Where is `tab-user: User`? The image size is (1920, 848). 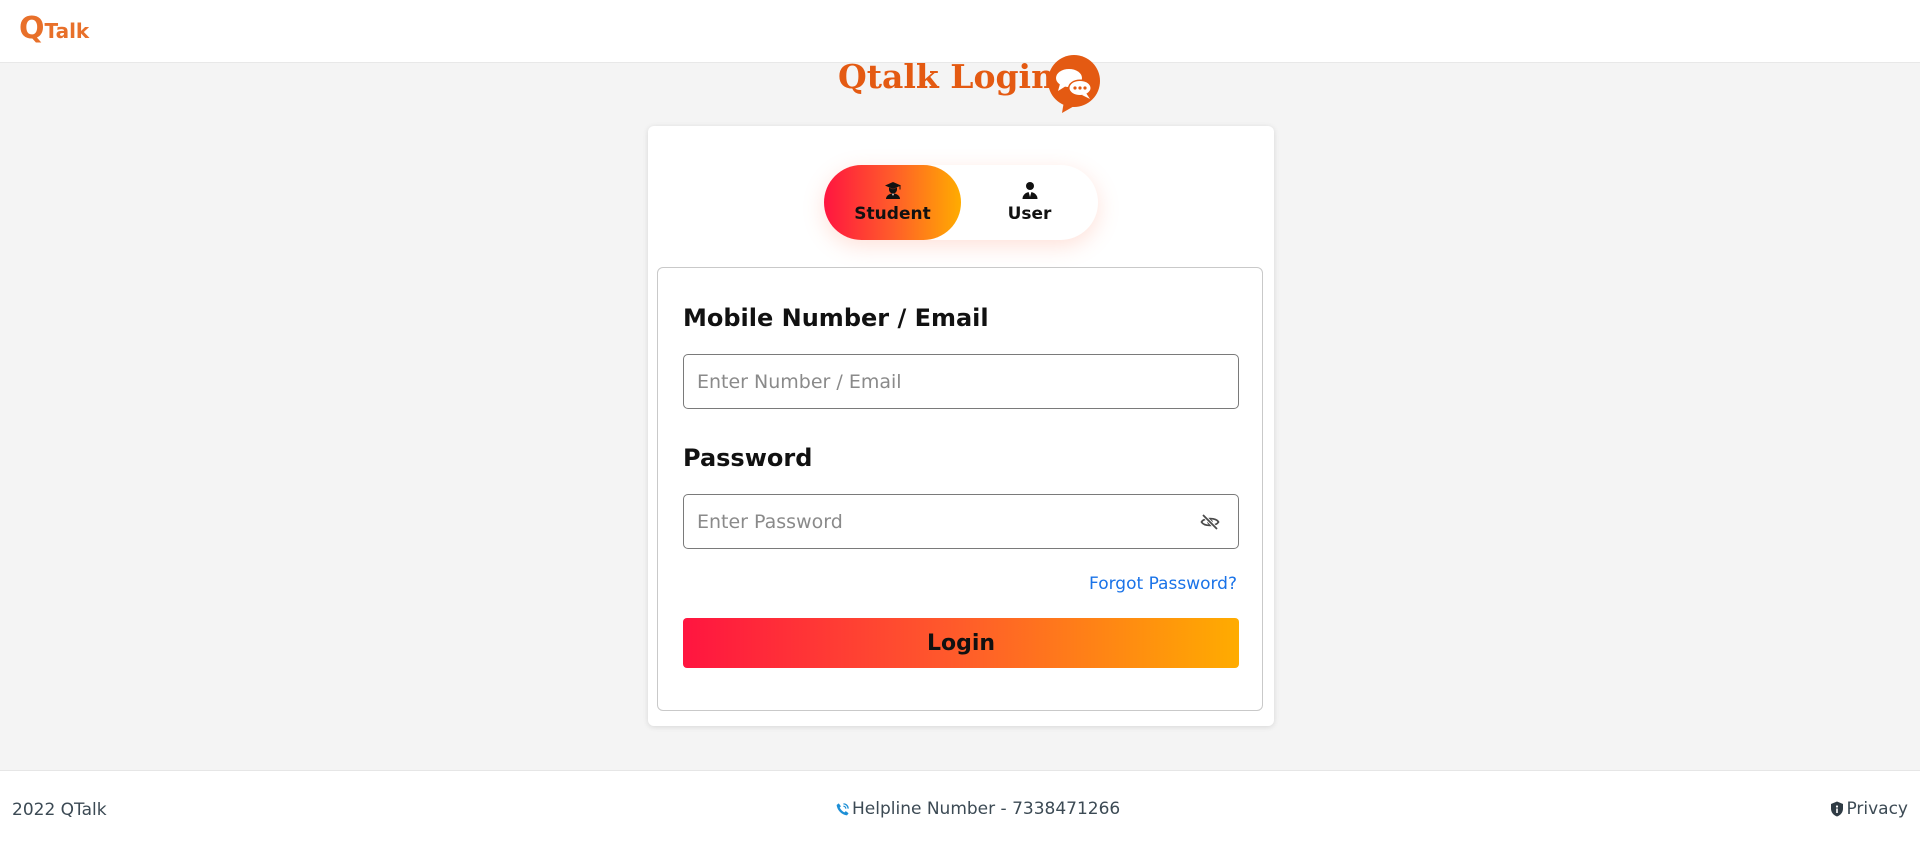 tab-user: User is located at coordinates (1029, 202).